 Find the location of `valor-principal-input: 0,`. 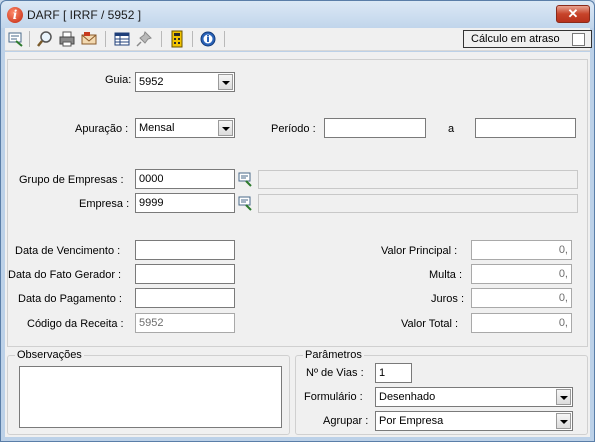

valor-principal-input: 0, is located at coordinates (521, 250).